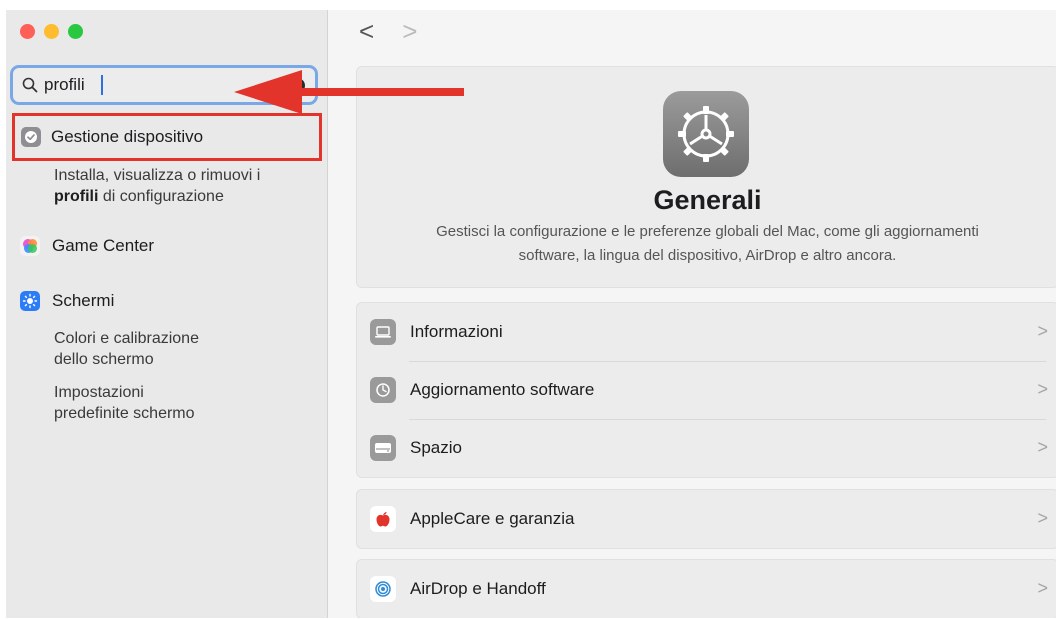  I want to click on settings-group-airdrop: AirDrop e Handoff >, so click(706, 588).